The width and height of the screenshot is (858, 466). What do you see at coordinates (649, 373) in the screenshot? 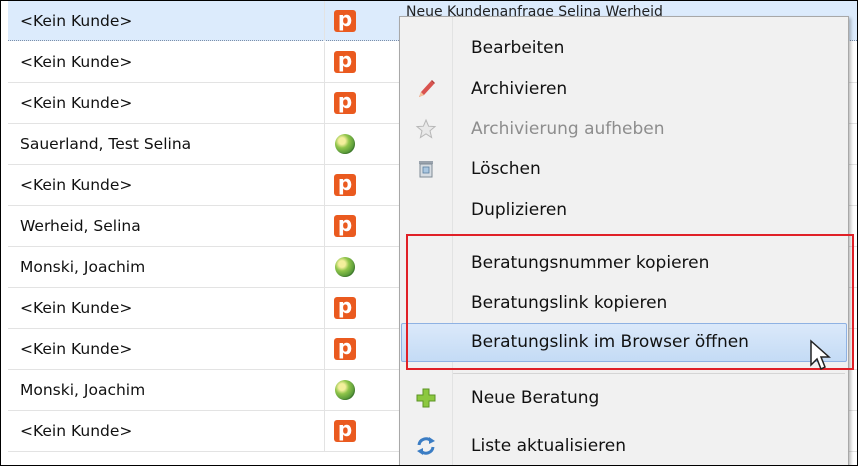
I see `menu-separator` at bounding box center [649, 373].